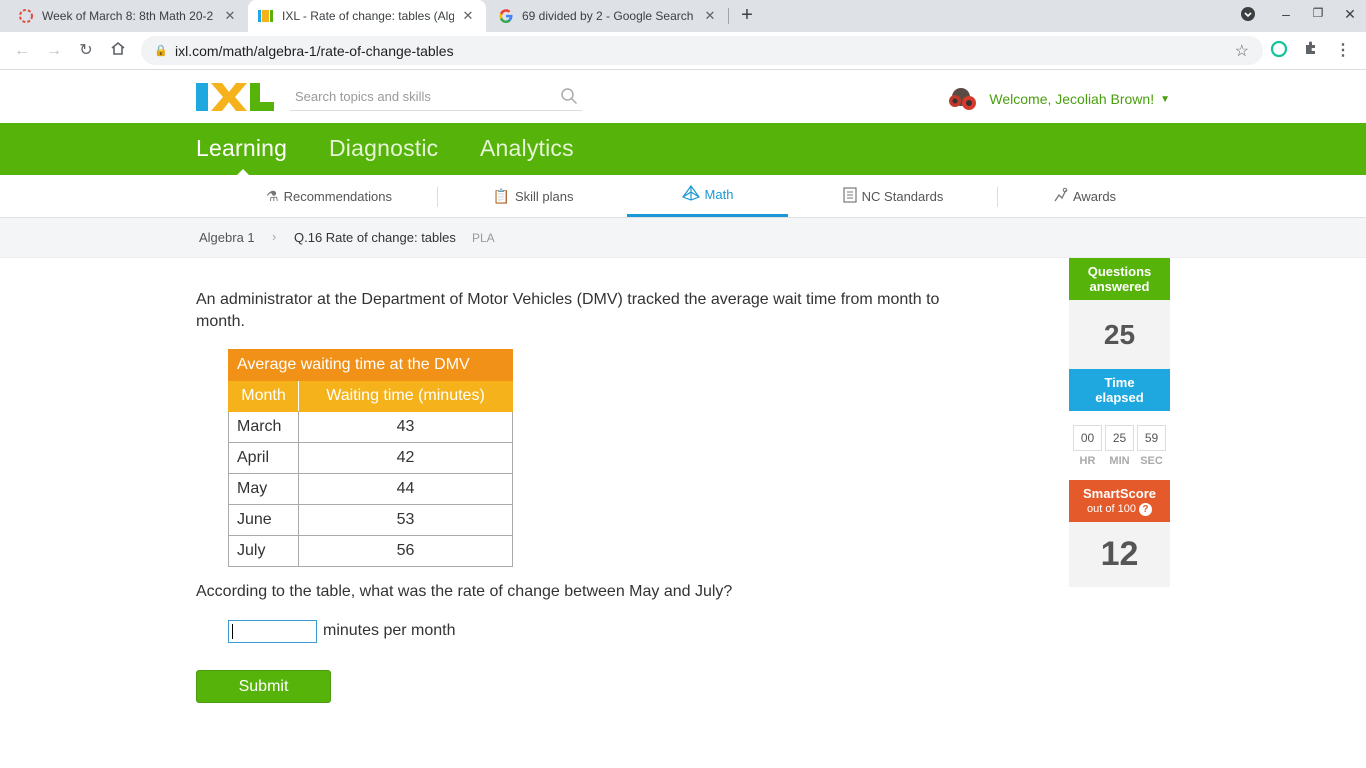  I want to click on subnav-awards: Awards, so click(1084, 196).